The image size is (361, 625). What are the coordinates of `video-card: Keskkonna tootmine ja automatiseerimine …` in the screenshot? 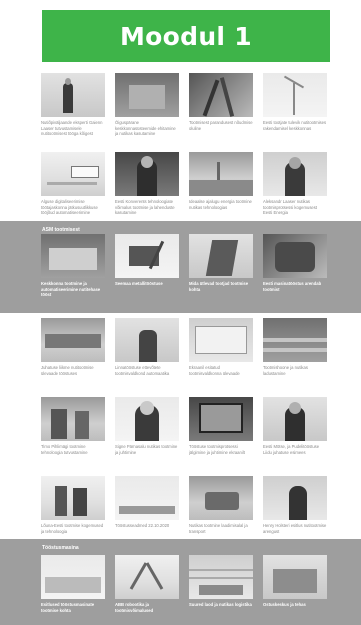 It's located at (73, 270).